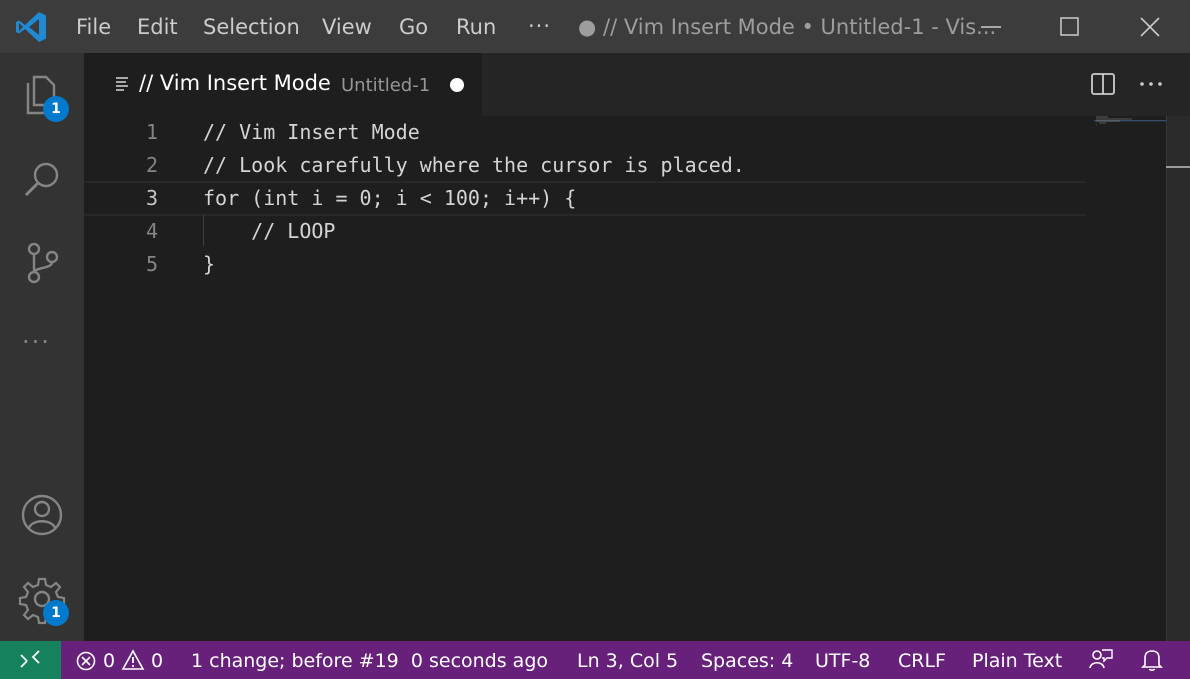 This screenshot has width=1190, height=679. What do you see at coordinates (1178, 378) in the screenshot?
I see `vertical-scrollbar` at bounding box center [1178, 378].